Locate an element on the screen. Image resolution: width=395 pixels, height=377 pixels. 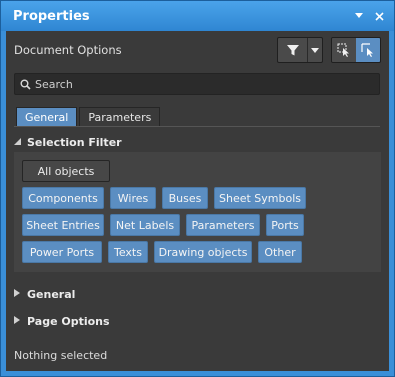
filter-chip-texts: Texts is located at coordinates (128, 252).